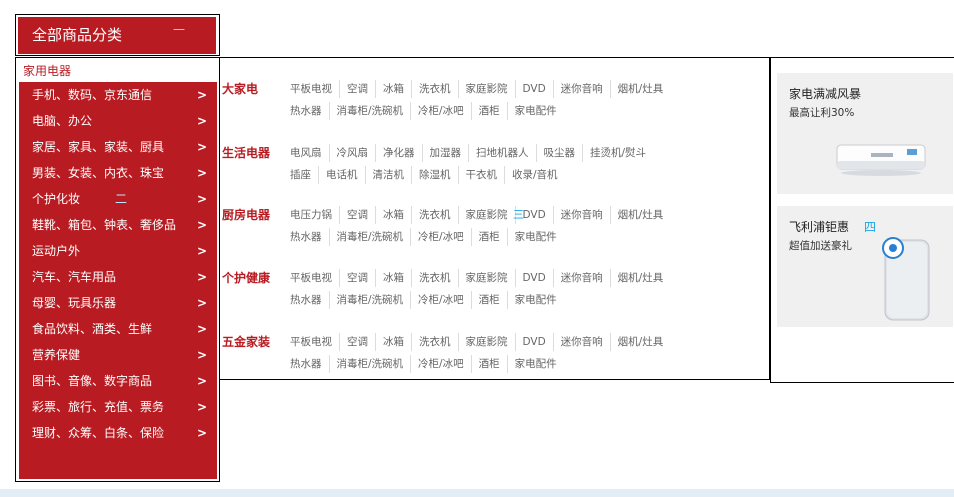  Describe the element at coordinates (502, 153) in the screenshot. I see `subcategory-link: 扫地机器人` at that location.